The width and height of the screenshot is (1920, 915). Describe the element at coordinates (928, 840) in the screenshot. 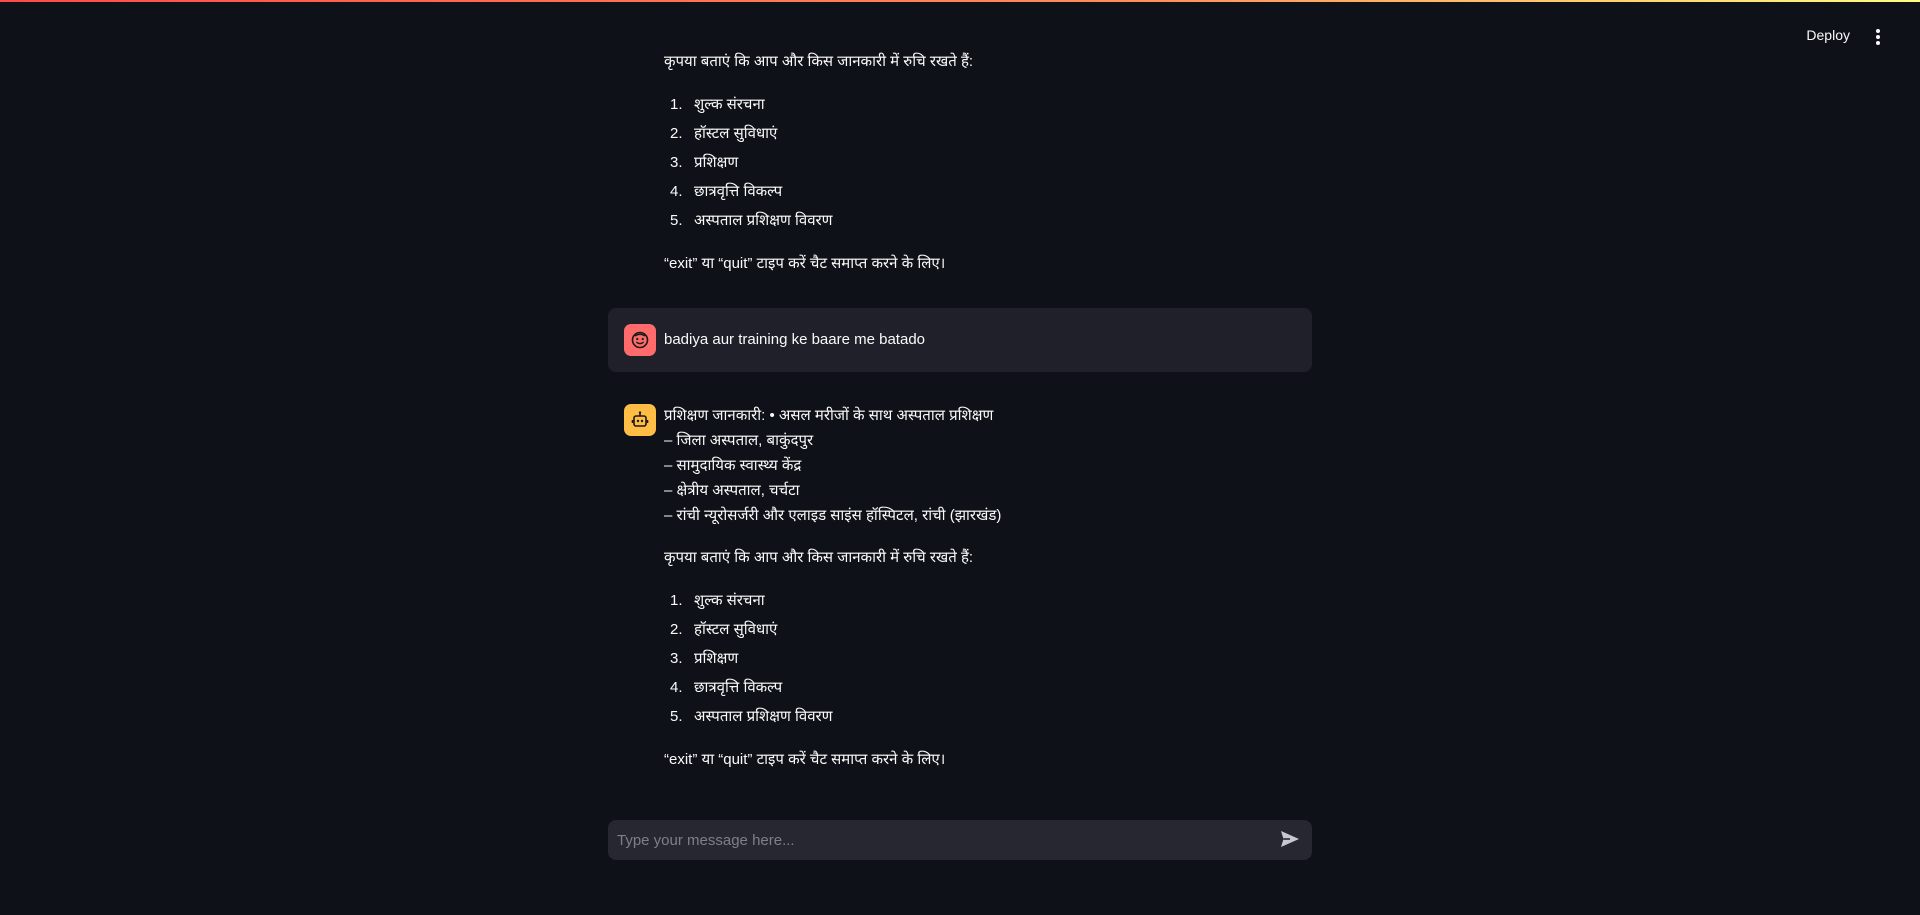

I see `chat-input` at that location.